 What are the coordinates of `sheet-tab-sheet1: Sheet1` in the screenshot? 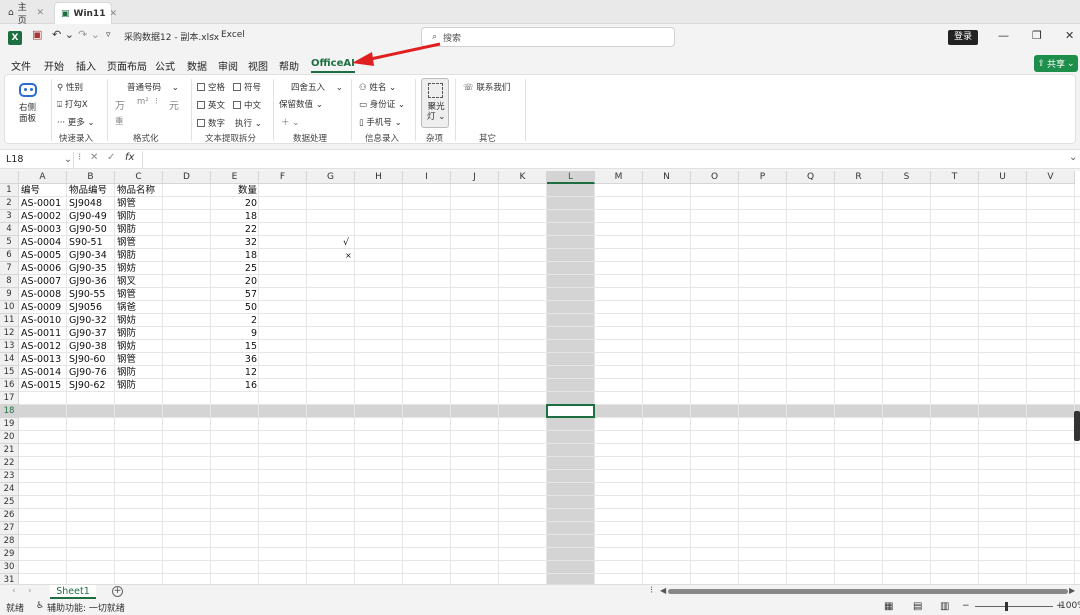 It's located at (73, 592).